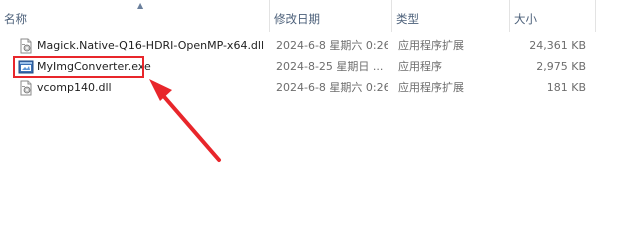 This screenshot has height=240, width=625. I want to click on column-header-size: 大小, so click(553, 16).